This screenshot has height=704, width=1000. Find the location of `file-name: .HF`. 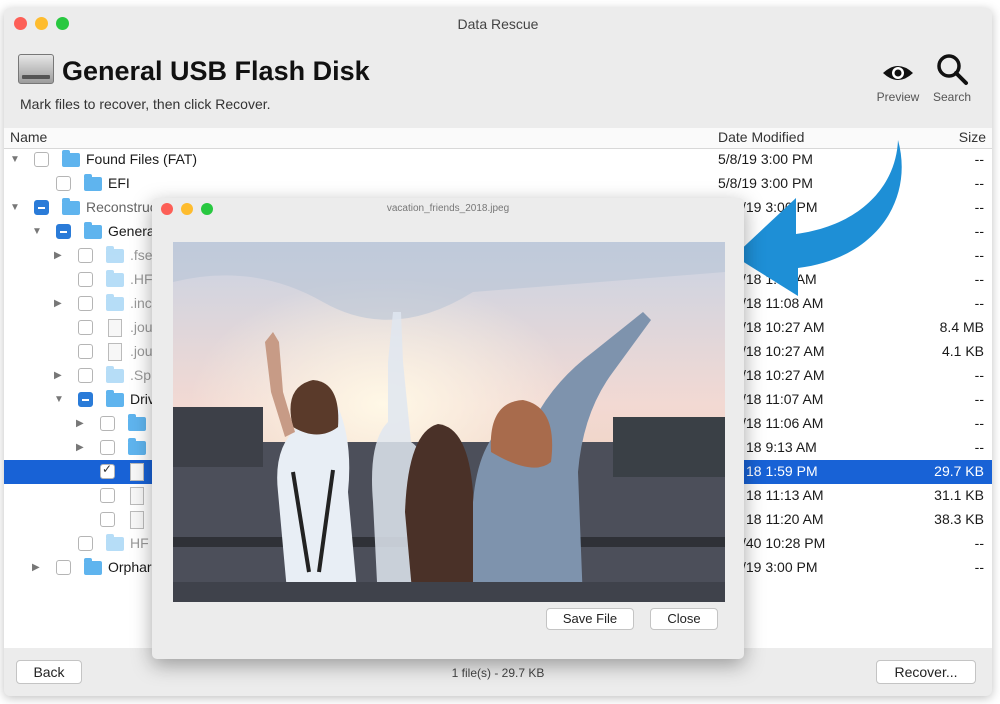

file-name: .HF is located at coordinates (141, 279).